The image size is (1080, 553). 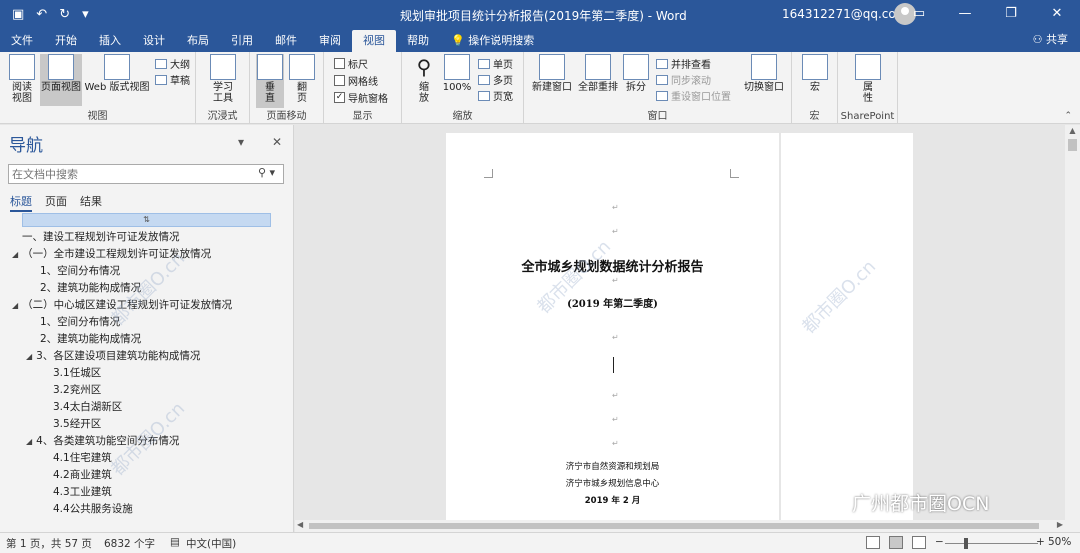 What do you see at coordinates (110, 41) in the screenshot?
I see `tab-insert: 插入` at bounding box center [110, 41].